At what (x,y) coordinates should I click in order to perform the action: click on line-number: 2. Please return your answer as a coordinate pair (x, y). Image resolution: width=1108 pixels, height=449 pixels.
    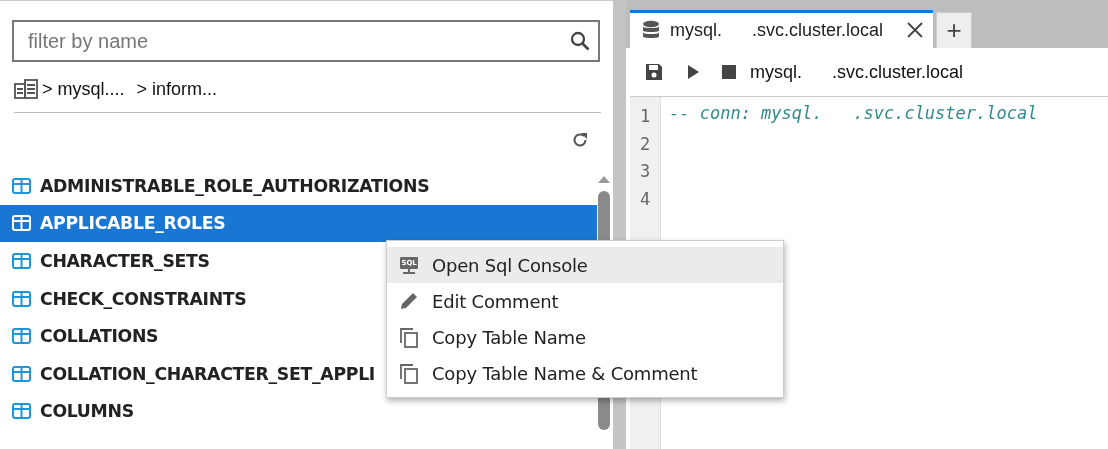
    Looking at the image, I should click on (645, 144).